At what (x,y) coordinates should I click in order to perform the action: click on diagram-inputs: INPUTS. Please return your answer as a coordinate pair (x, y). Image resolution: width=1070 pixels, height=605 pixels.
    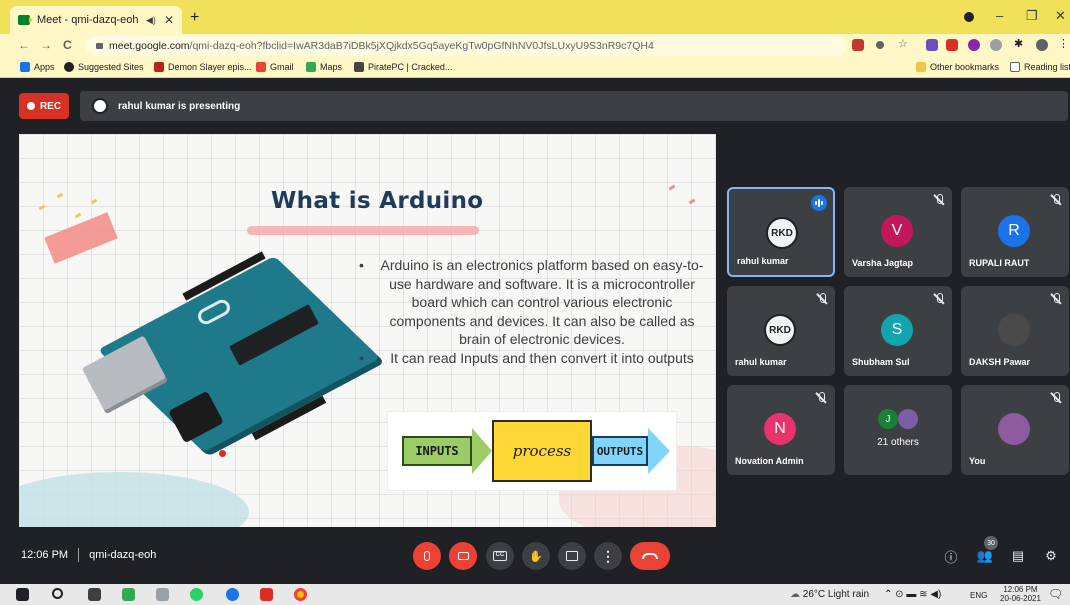
    Looking at the image, I should click on (437, 451).